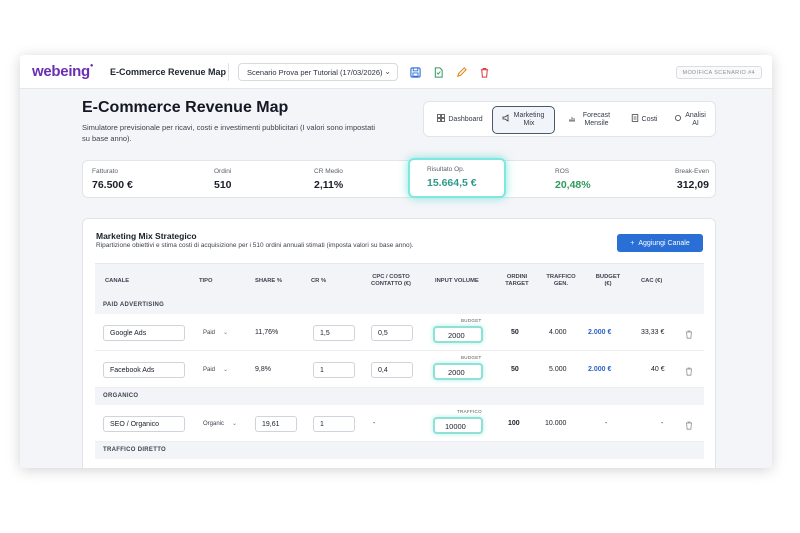  I want to click on share-input: 19,61, so click(276, 424).